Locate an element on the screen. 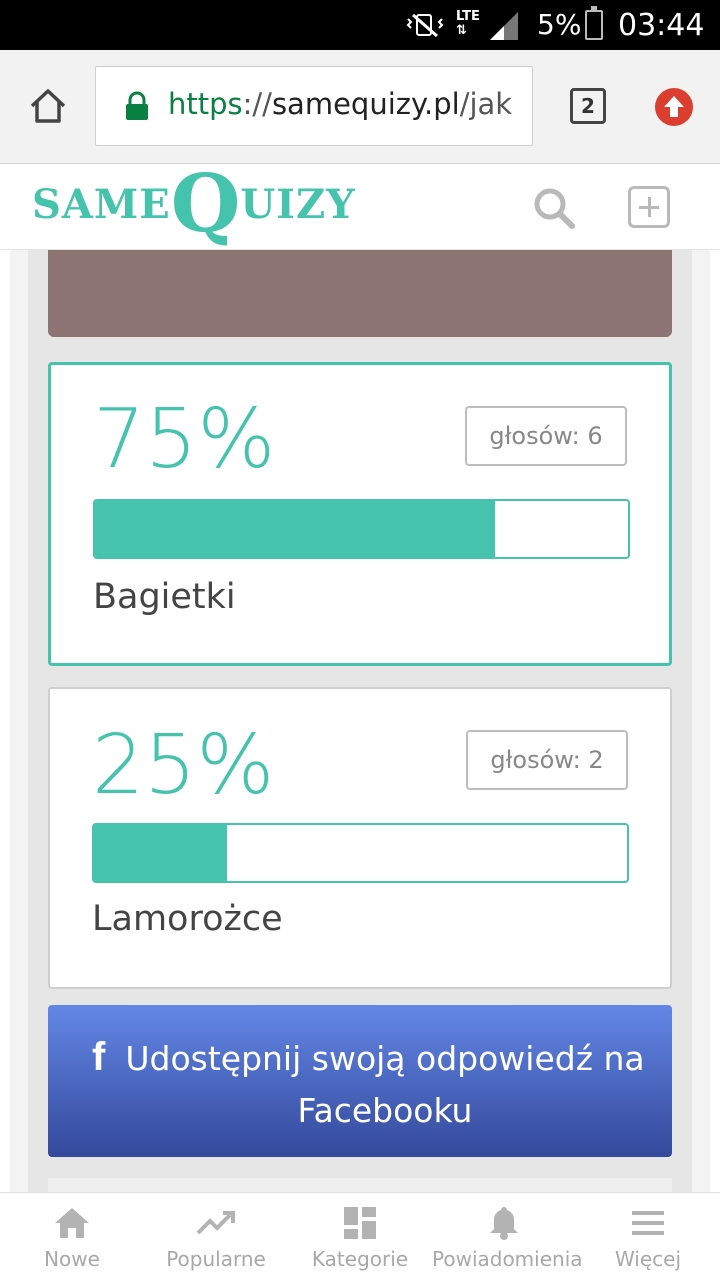 The height and width of the screenshot is (1280, 720). nav-item-powiadomienia: Powiadomienia is located at coordinates (507, 1236).